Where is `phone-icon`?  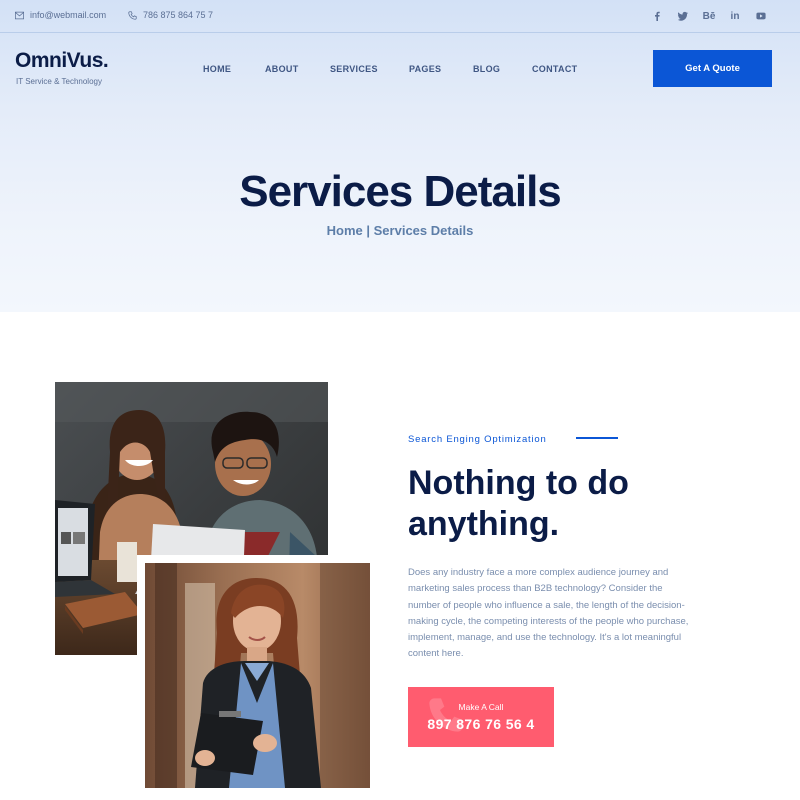 phone-icon is located at coordinates (132, 15).